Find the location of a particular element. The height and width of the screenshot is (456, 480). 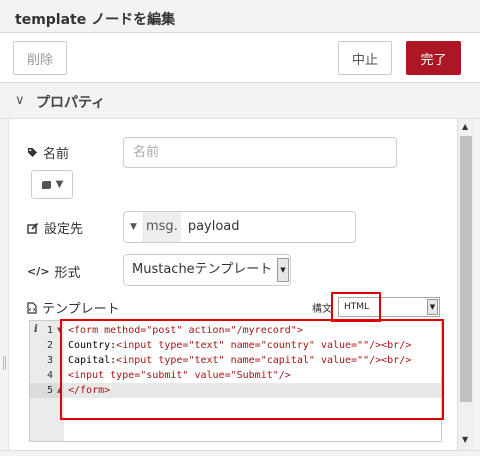

caret-down-icon: ▼ is located at coordinates (59, 184).